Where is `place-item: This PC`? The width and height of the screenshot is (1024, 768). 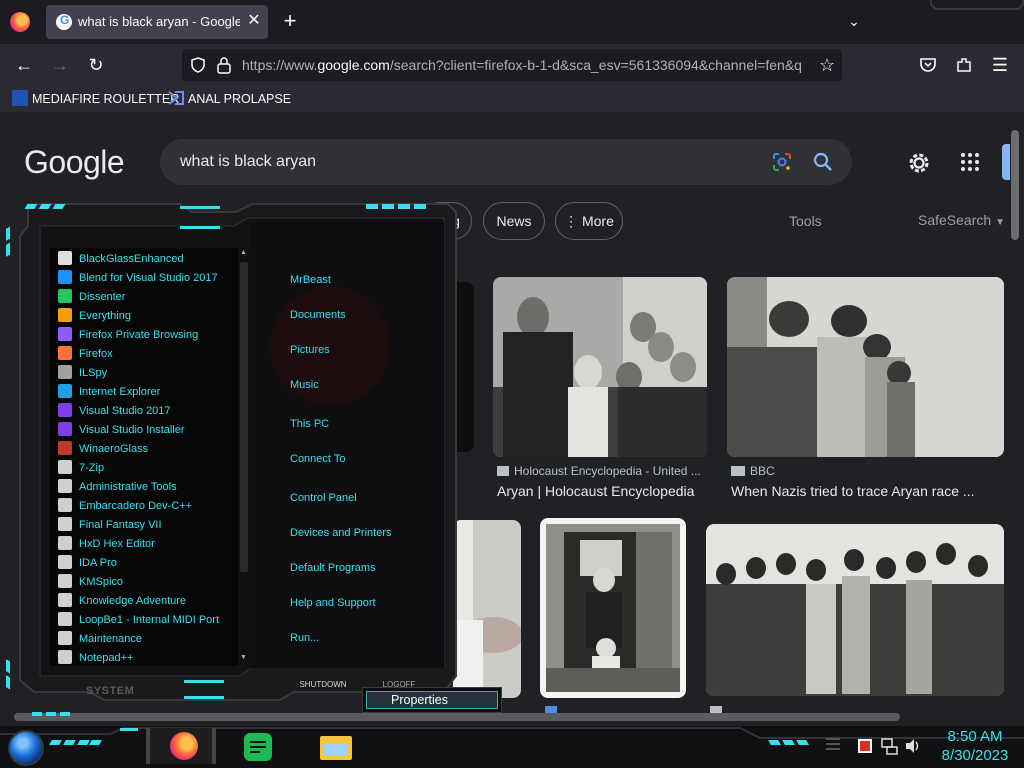 place-item: This PC is located at coordinates (309, 424).